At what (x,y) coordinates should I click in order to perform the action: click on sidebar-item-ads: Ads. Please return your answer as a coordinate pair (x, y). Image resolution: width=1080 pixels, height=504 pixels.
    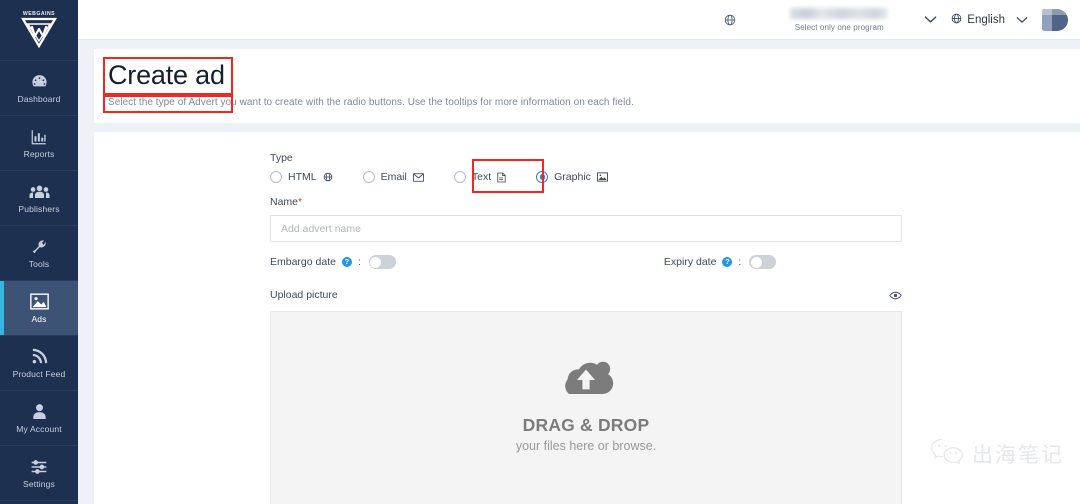
    Looking at the image, I should click on (39, 308).